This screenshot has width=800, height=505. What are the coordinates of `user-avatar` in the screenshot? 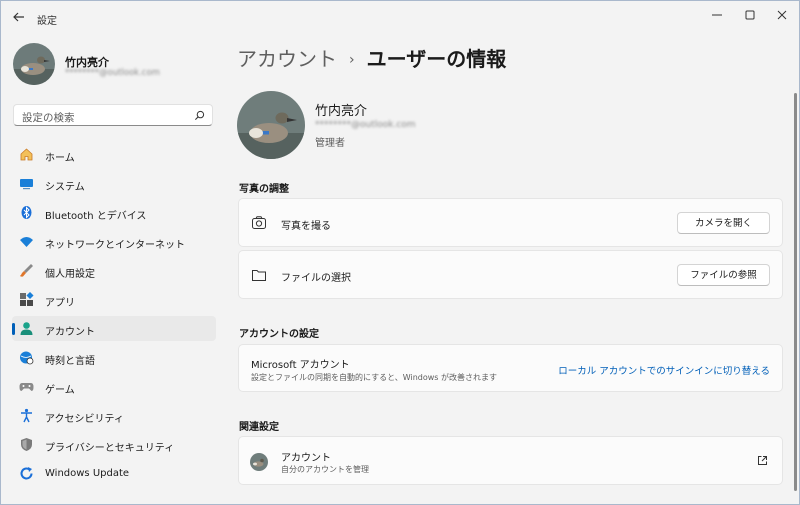 It's located at (271, 125).